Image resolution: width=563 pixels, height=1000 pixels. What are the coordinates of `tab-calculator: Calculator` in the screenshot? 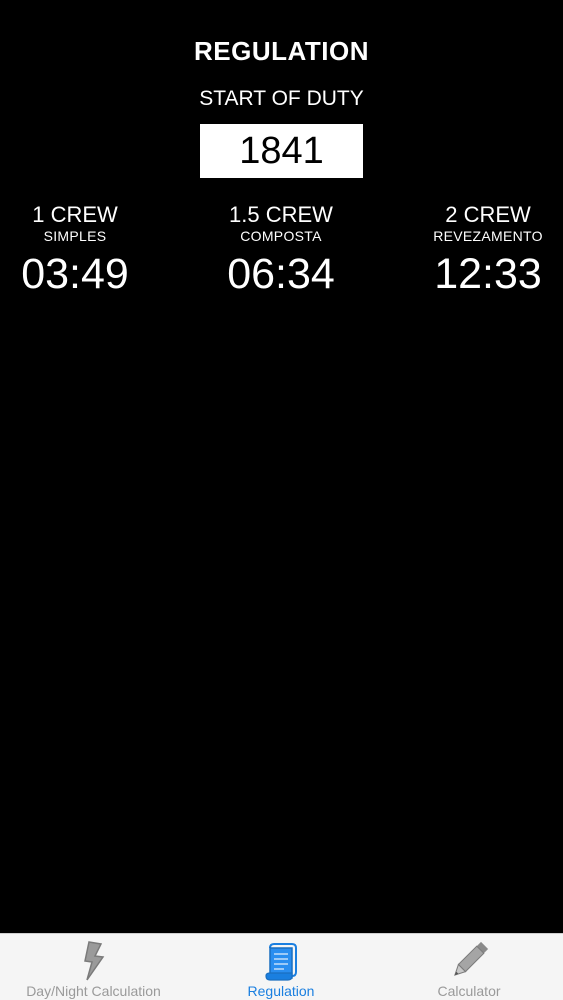 It's located at (469, 967).